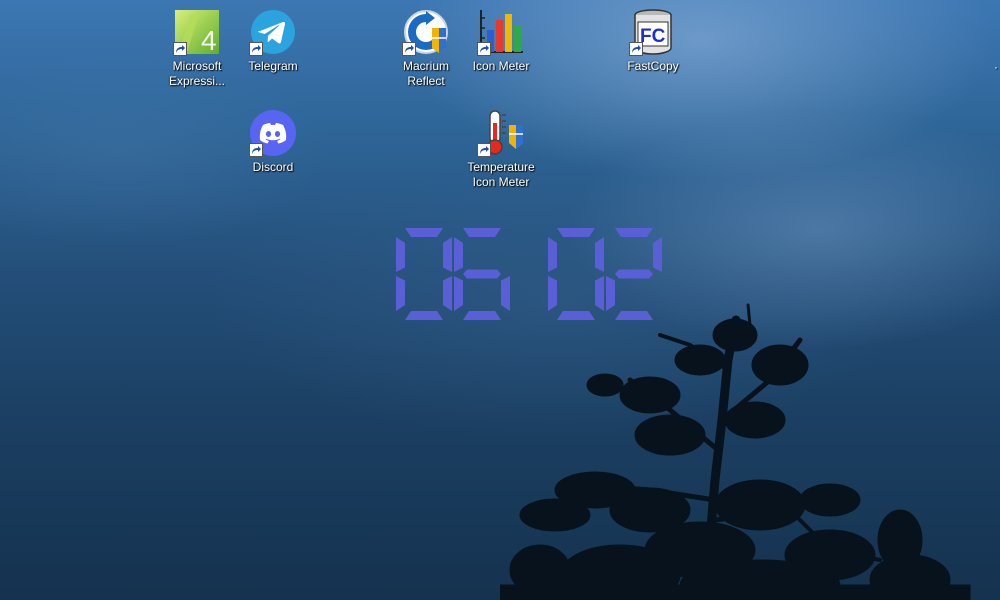 This screenshot has height=600, width=1000. I want to click on clock-segment-b, so click(657, 254).